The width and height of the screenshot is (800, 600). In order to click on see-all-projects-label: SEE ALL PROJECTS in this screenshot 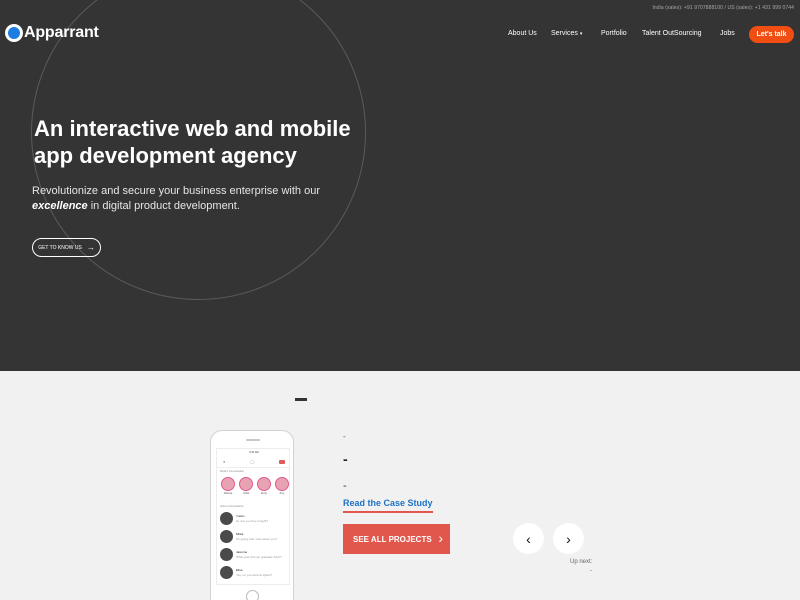, I will do `click(392, 539)`.